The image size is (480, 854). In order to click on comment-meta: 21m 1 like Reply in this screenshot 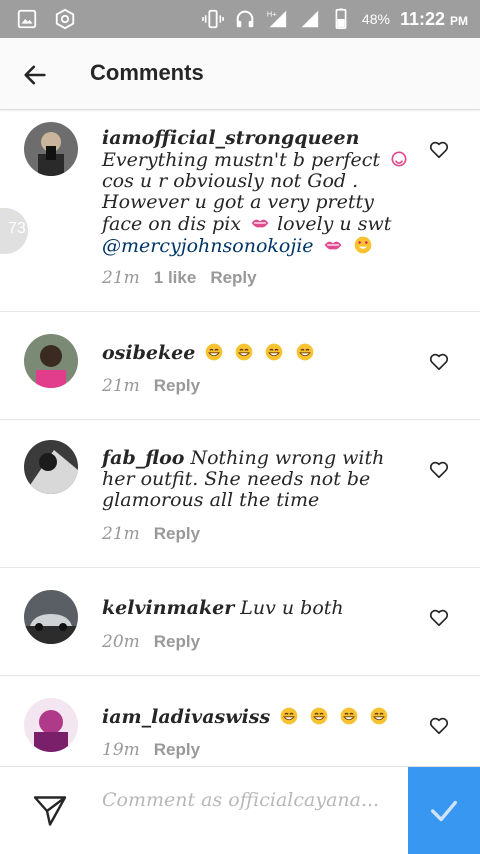, I will do `click(179, 278)`.